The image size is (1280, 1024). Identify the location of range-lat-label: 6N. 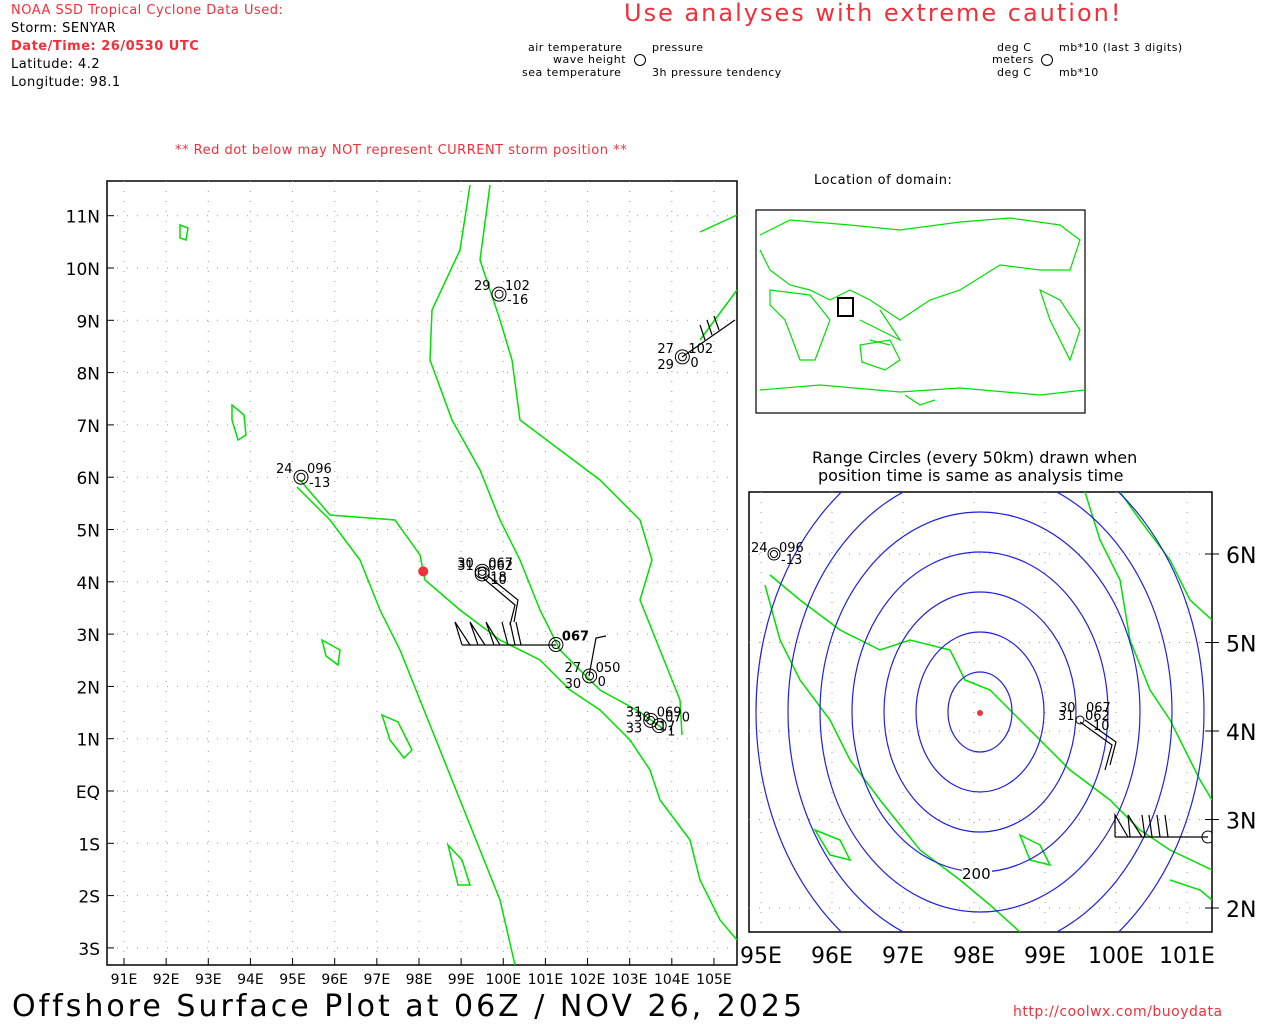
(1241, 556).